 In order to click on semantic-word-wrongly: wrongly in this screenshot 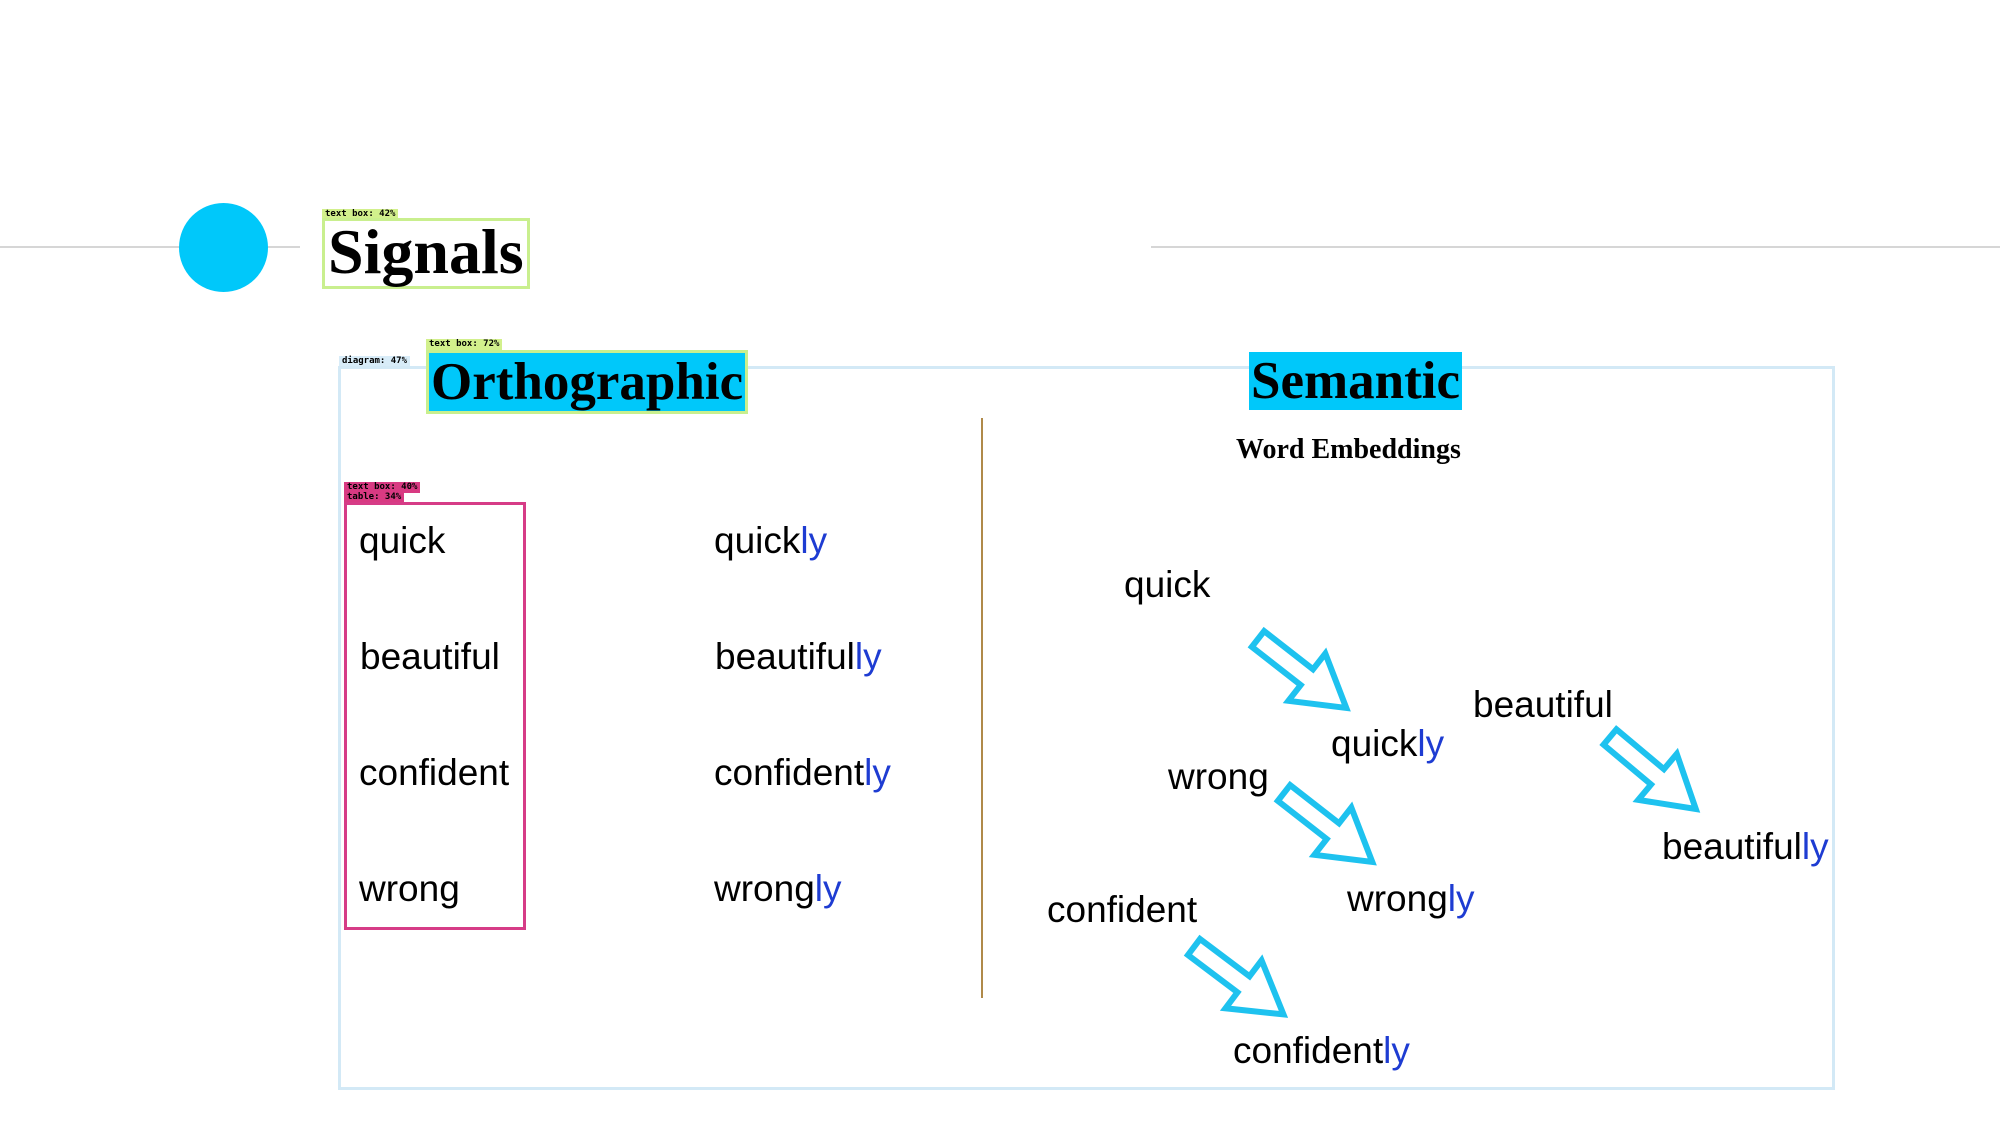, I will do `click(1411, 898)`.